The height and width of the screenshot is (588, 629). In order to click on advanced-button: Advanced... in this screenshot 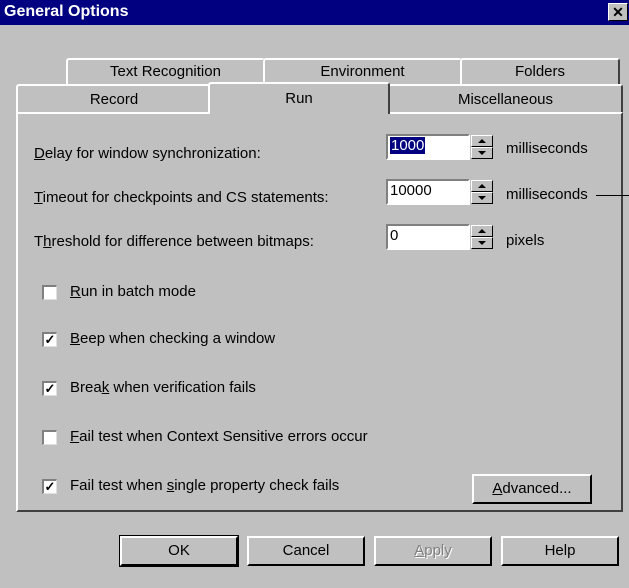, I will do `click(532, 489)`.